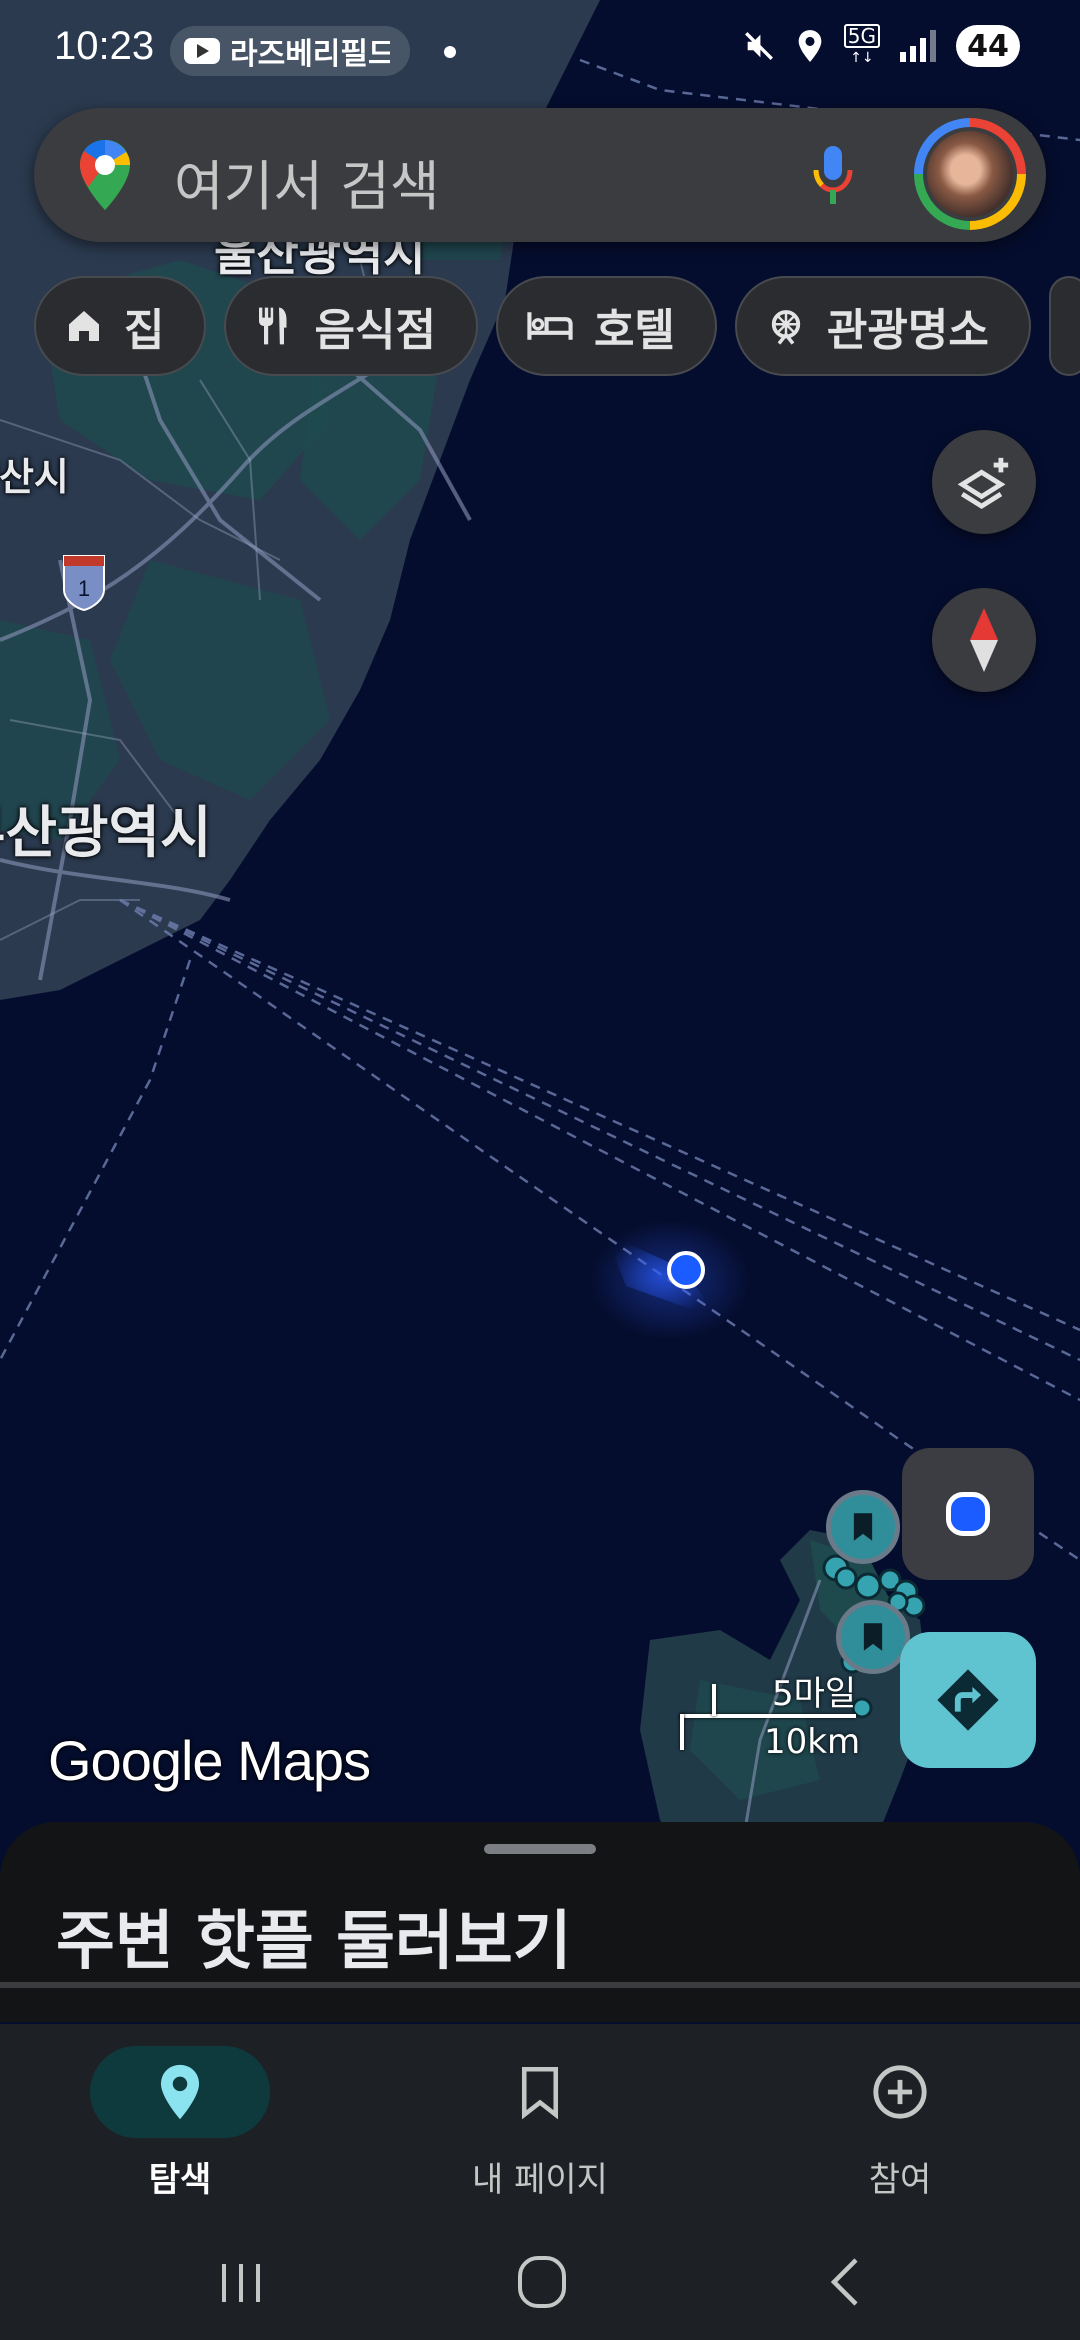 This screenshot has height=2340, width=1080. Describe the element at coordinates (202, 51) in the screenshot. I see `youtube-icon` at that location.